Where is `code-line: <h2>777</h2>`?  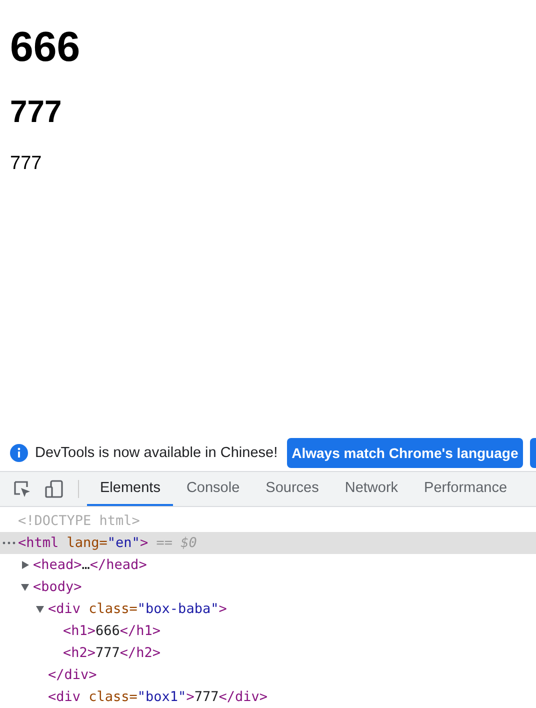 code-line: <h2>777</h2> is located at coordinates (112, 653).